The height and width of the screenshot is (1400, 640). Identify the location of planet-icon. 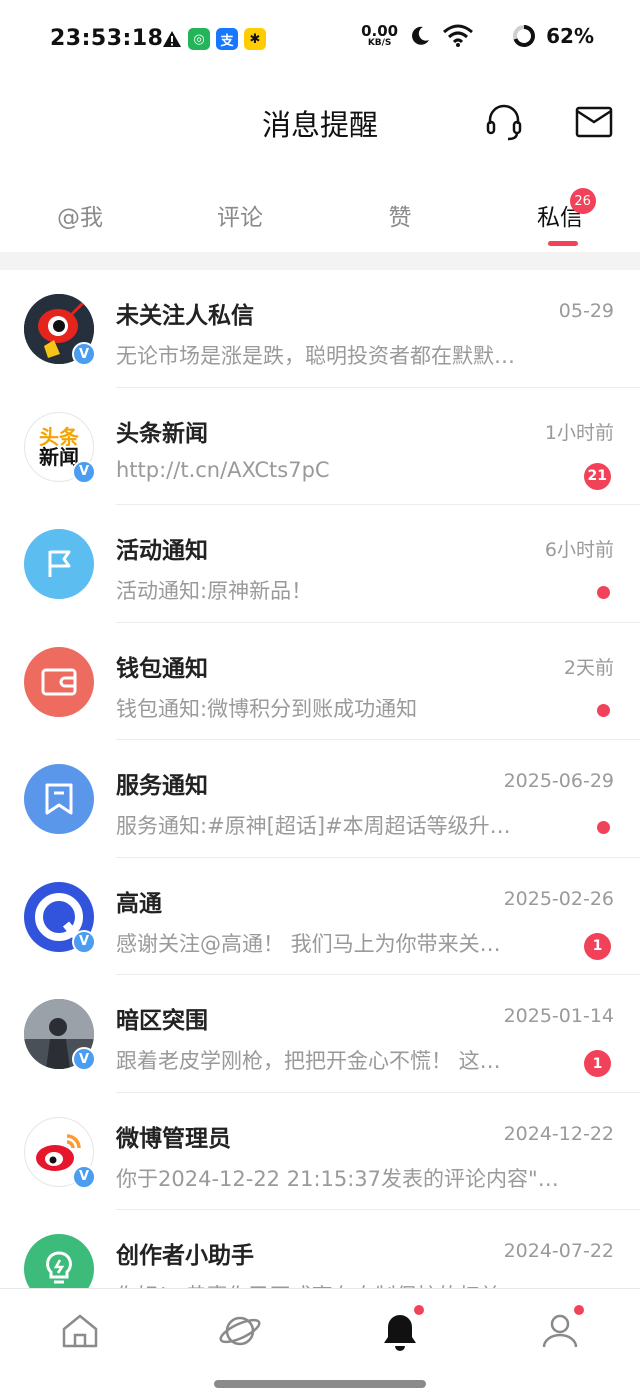
(240, 1331).